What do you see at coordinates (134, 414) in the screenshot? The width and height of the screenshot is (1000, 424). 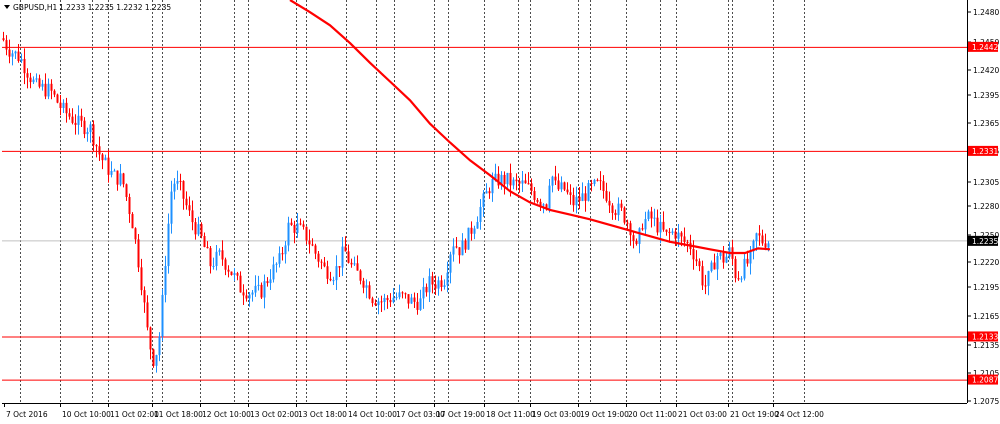 I see `x-tick-label: 11 Oct 02:00` at bounding box center [134, 414].